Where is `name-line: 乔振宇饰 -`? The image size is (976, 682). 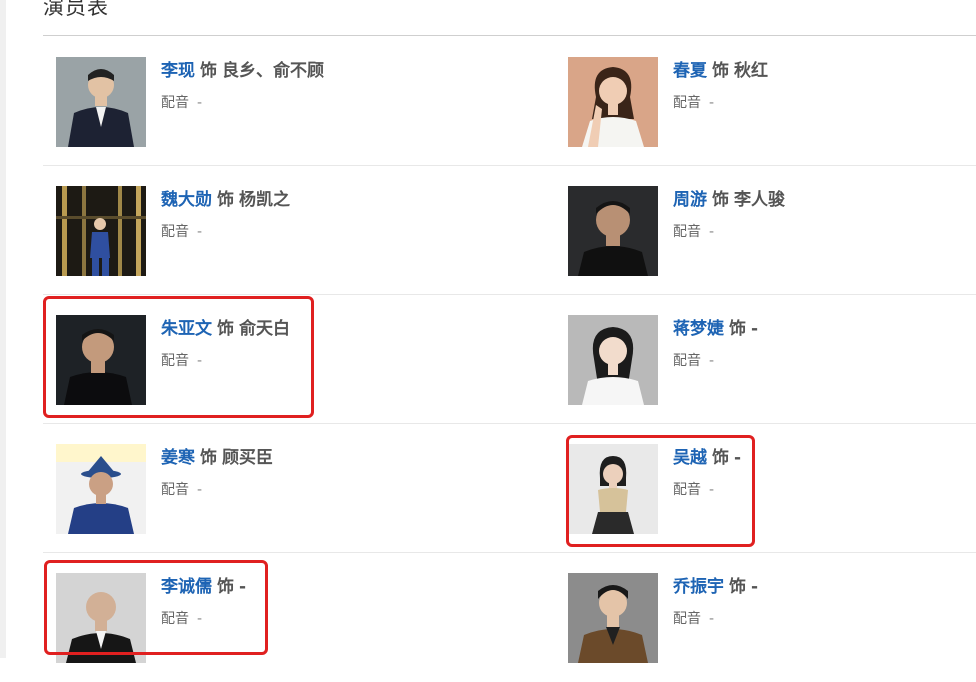
name-line: 乔振宇饰 - is located at coordinates (715, 587).